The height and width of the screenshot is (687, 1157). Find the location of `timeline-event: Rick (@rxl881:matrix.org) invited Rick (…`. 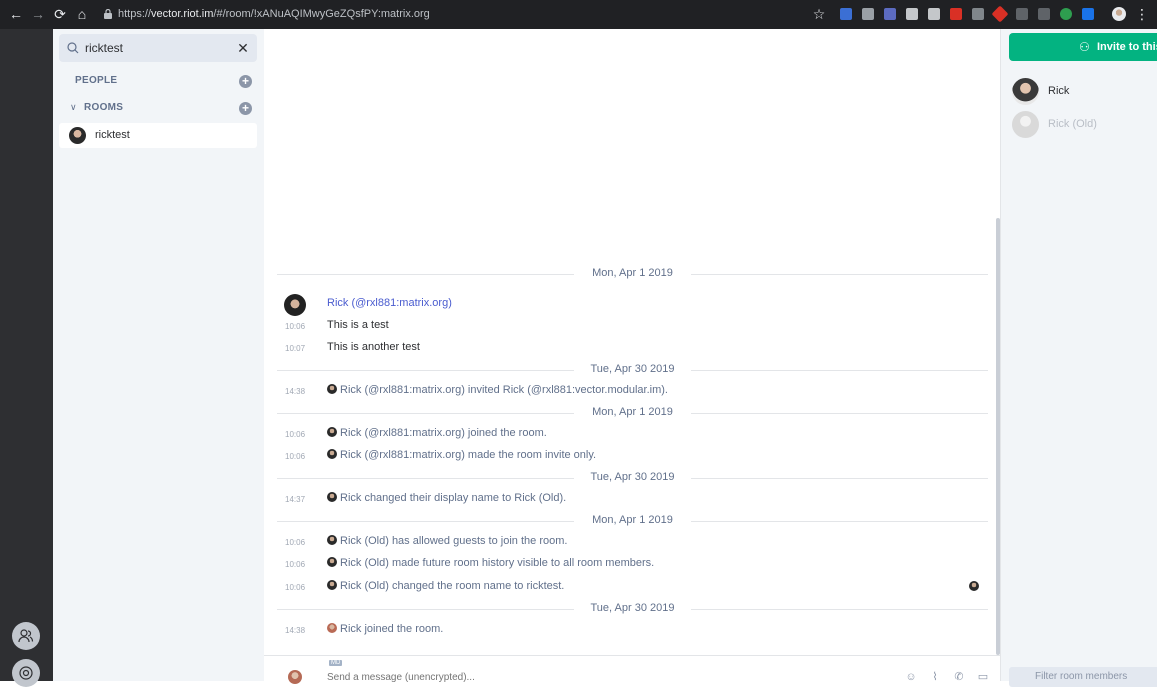

timeline-event: Rick (@rxl881:matrix.org) invited Rick (… is located at coordinates (497, 390).